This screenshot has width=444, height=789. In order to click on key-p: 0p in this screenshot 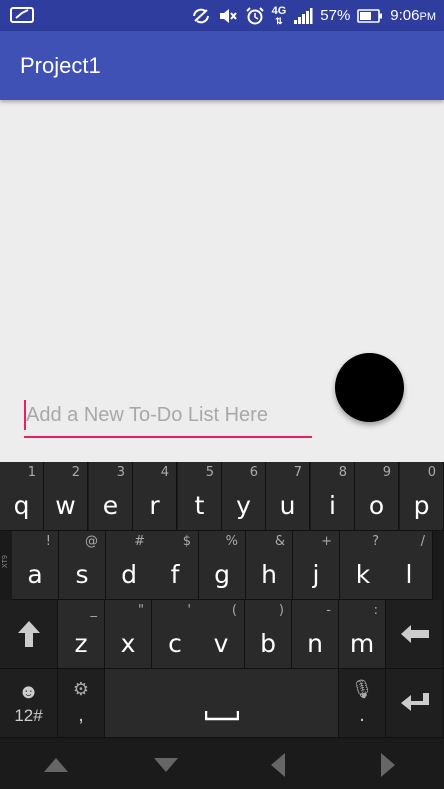, I will do `click(422, 496)`.